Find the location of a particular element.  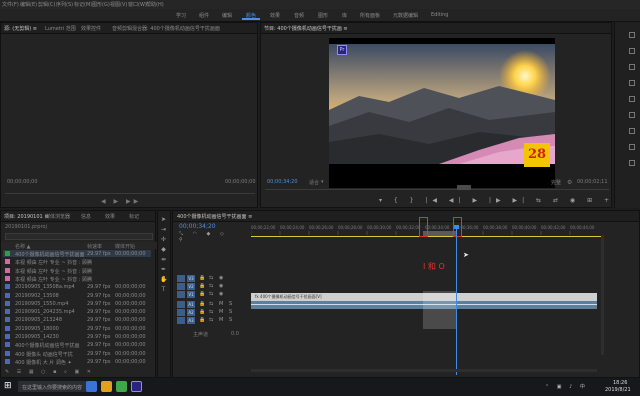

project-item-row: 20190905_1550.mp4 29.97 fps 00;00;00;00 is located at coordinates (77, 303).